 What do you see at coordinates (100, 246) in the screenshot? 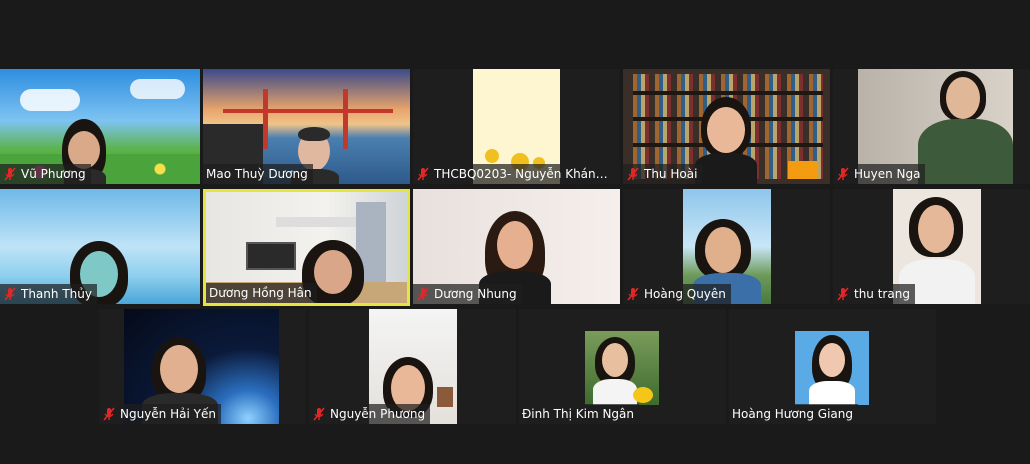
I see `participant-tile-thanh-thuy: Thanh Thủy` at bounding box center [100, 246].